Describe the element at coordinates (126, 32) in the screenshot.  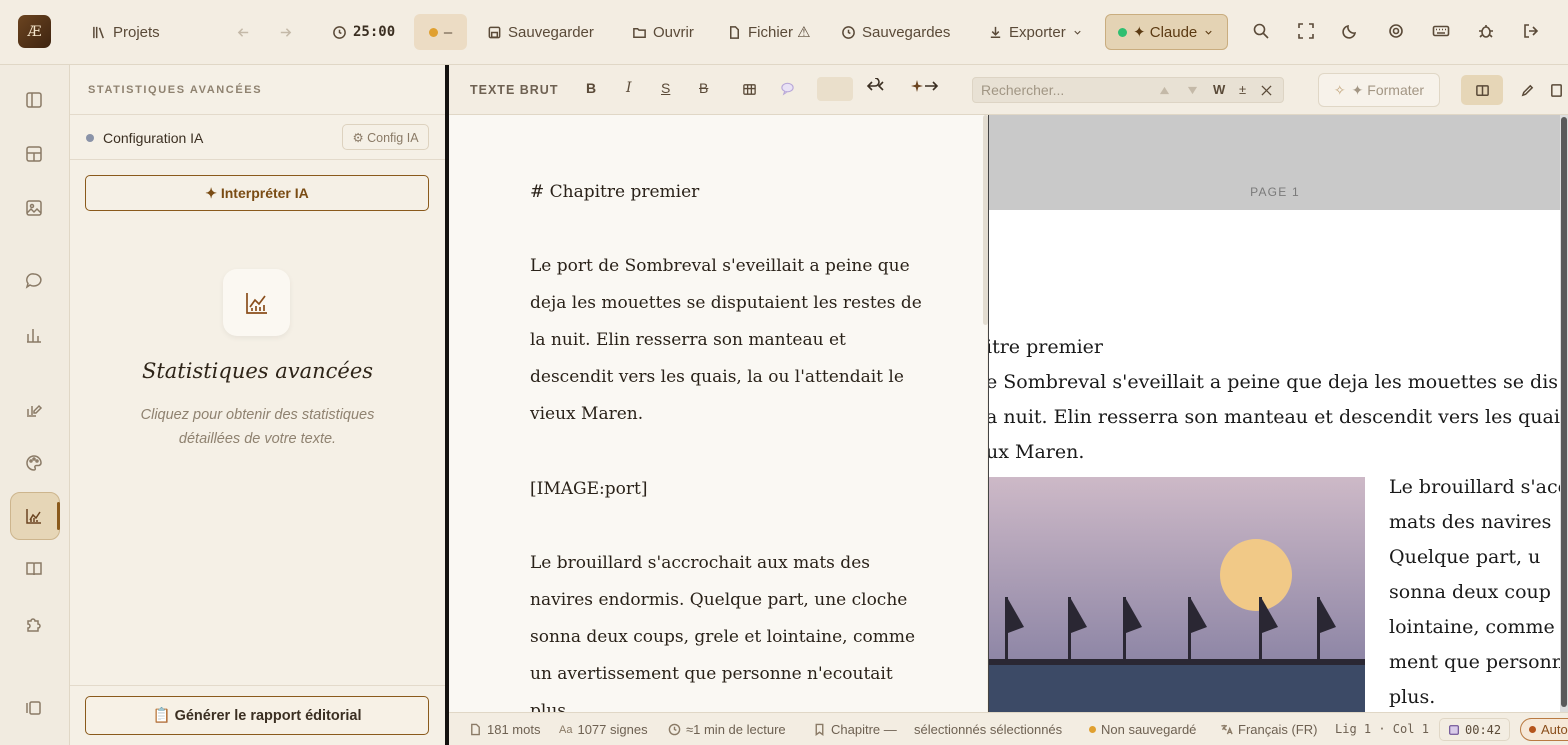
I see `projects-button: Projets` at that location.